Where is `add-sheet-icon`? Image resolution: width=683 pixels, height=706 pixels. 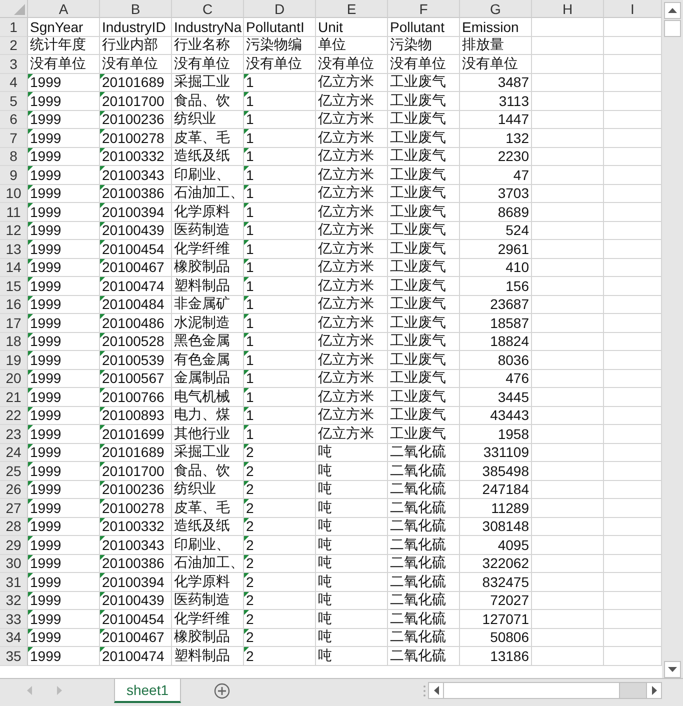 add-sheet-icon is located at coordinates (222, 691).